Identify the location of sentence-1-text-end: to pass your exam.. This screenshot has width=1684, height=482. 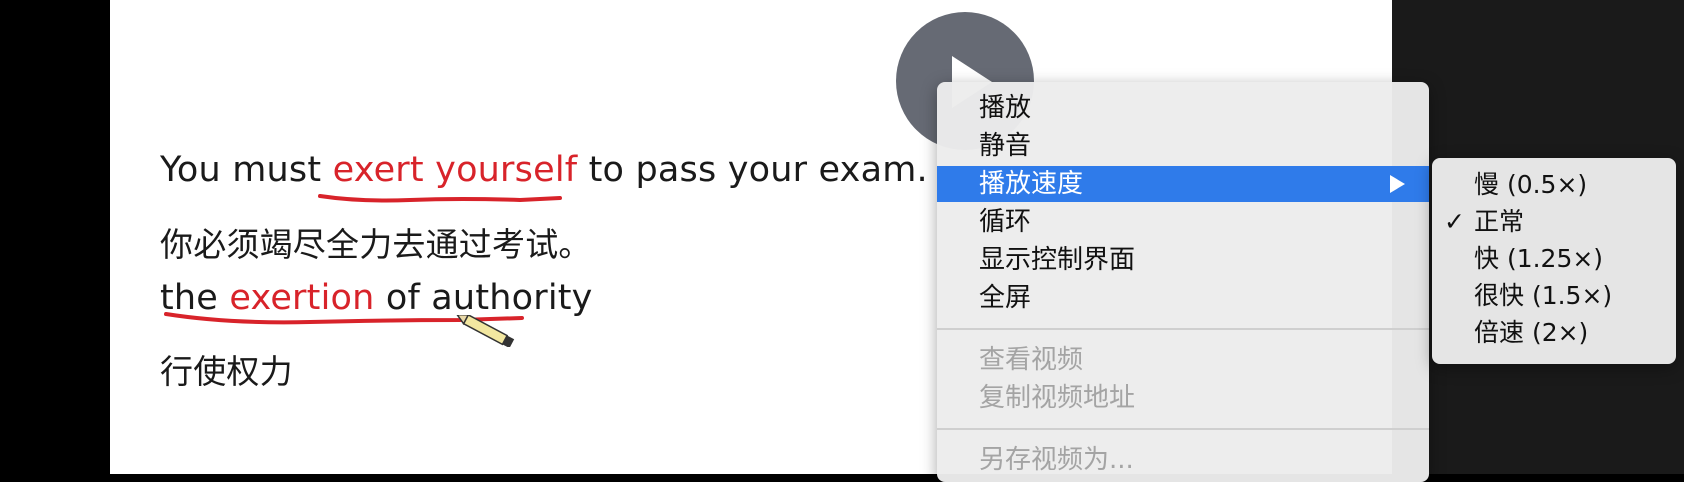
(752, 170).